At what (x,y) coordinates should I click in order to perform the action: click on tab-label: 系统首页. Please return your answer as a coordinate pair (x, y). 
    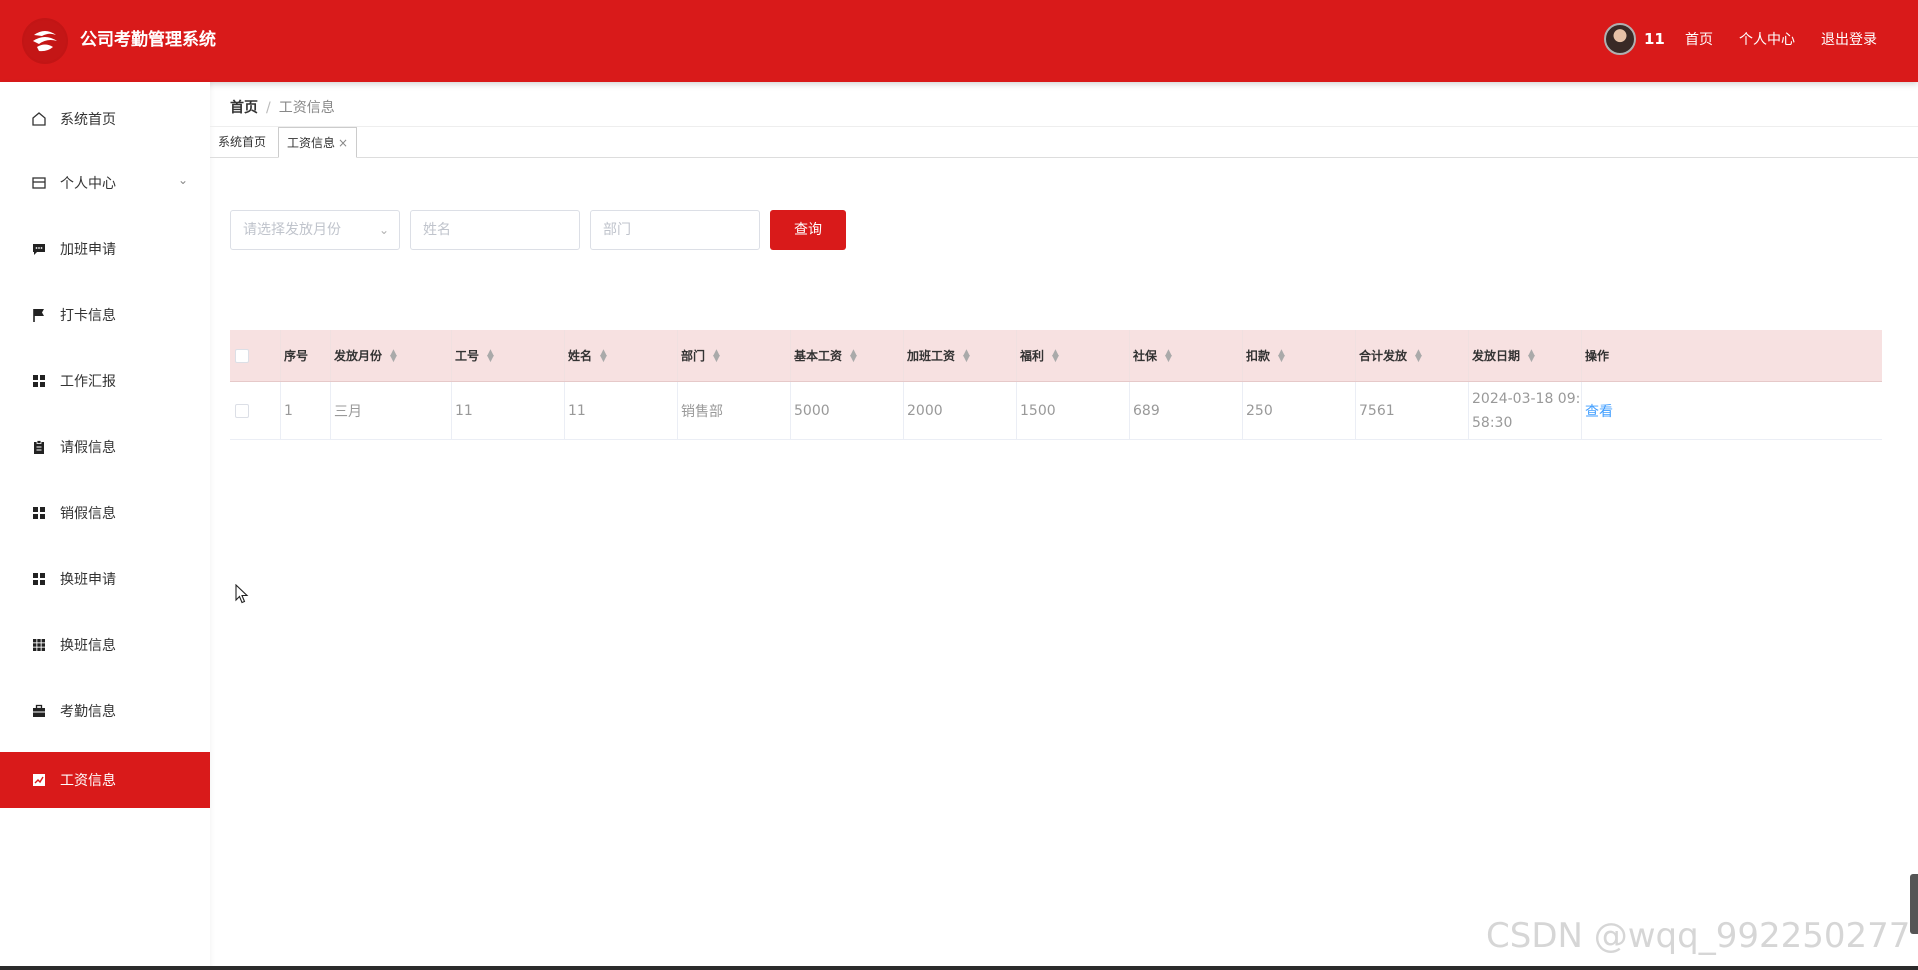
    Looking at the image, I should click on (242, 142).